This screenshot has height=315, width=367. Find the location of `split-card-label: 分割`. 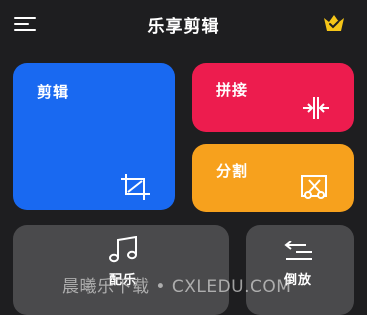

split-card-label: 分割 is located at coordinates (232, 171).